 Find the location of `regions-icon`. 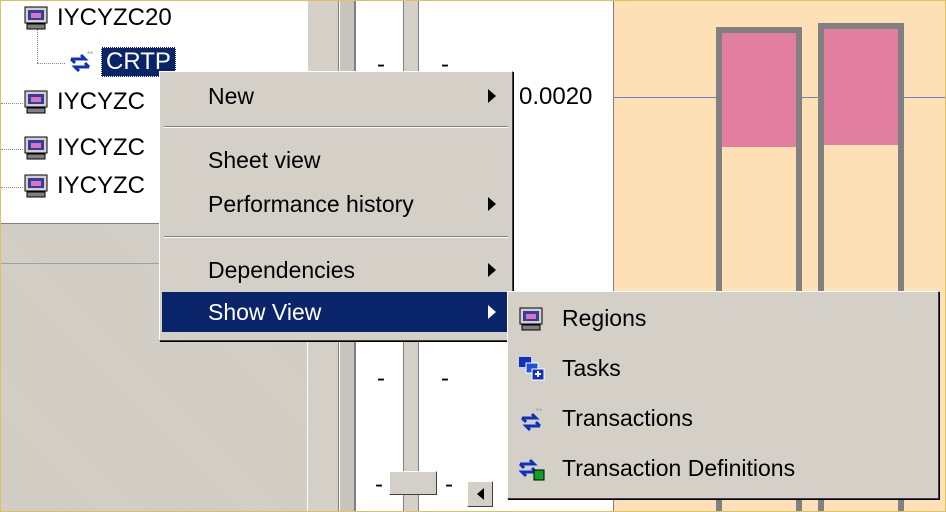

regions-icon is located at coordinates (532, 319).